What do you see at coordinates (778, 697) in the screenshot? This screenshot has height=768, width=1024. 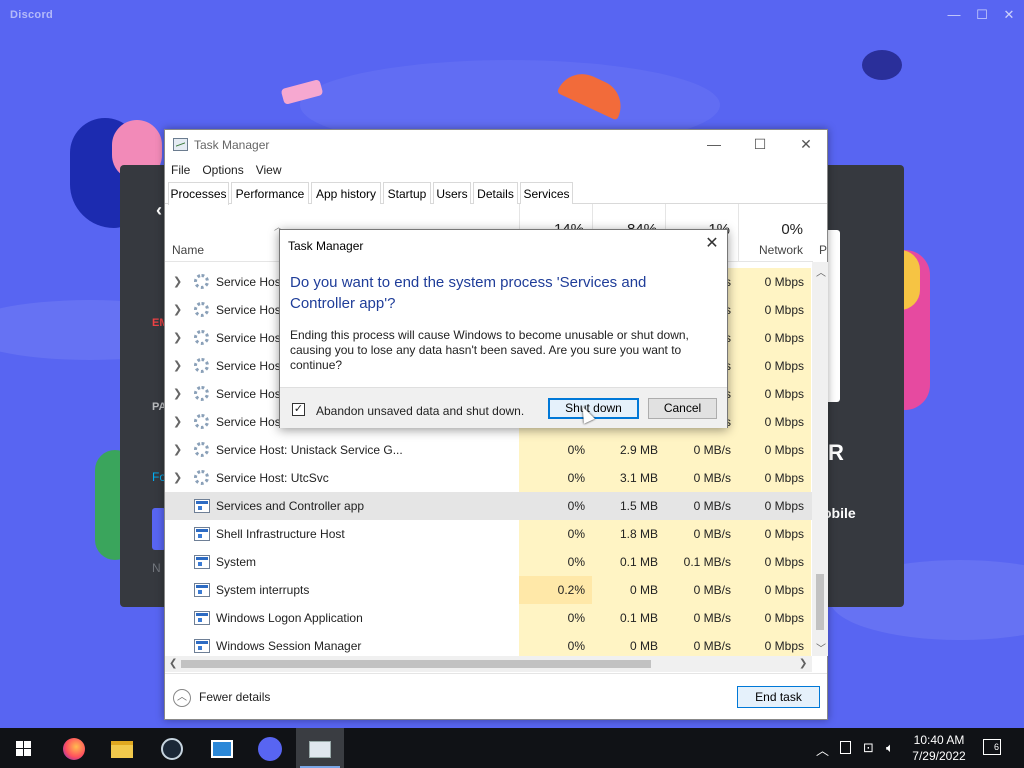 I see `end-task-button: End task` at bounding box center [778, 697].